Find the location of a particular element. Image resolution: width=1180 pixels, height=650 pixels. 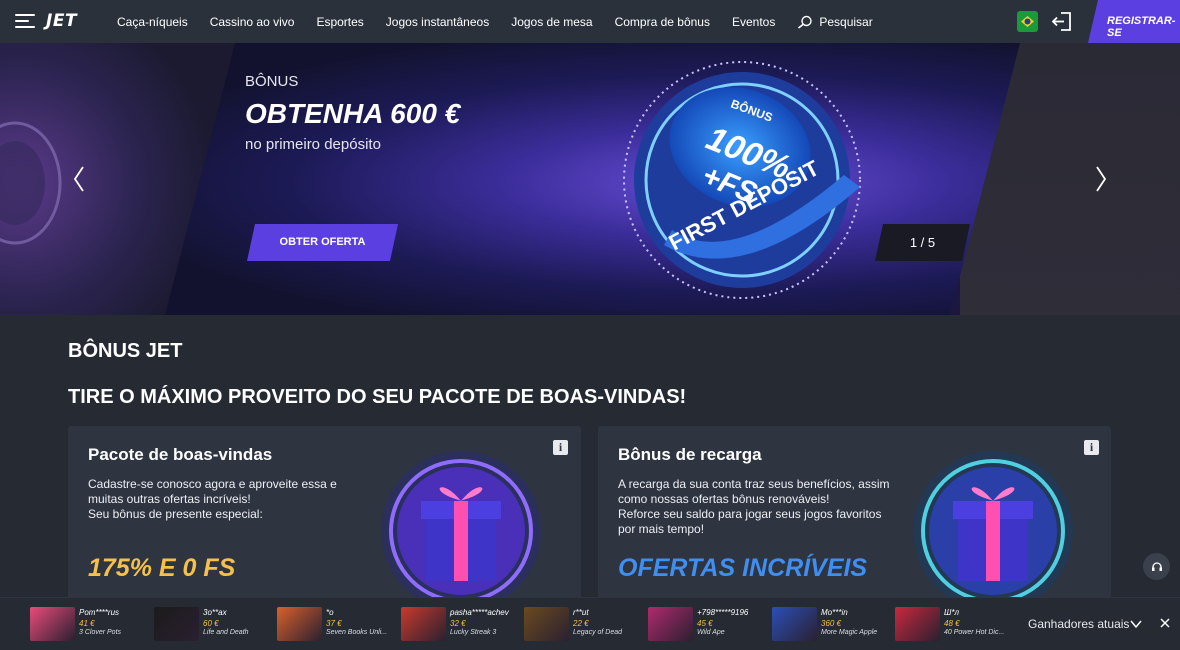

winner-user: +798*****9196 is located at coordinates (723, 612).